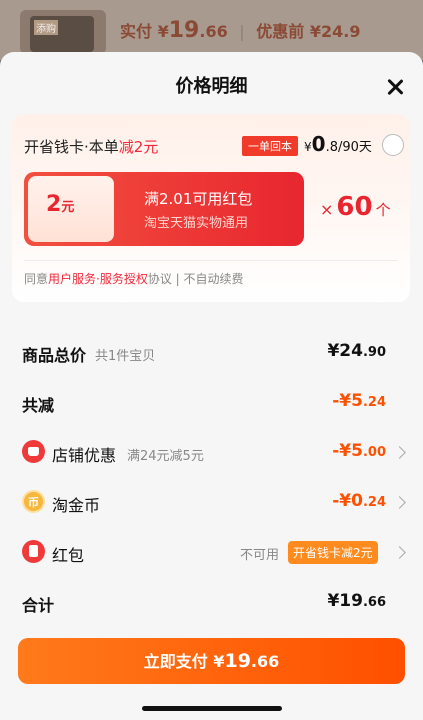  Describe the element at coordinates (33, 451) in the screenshot. I see `shop-icon` at that location.